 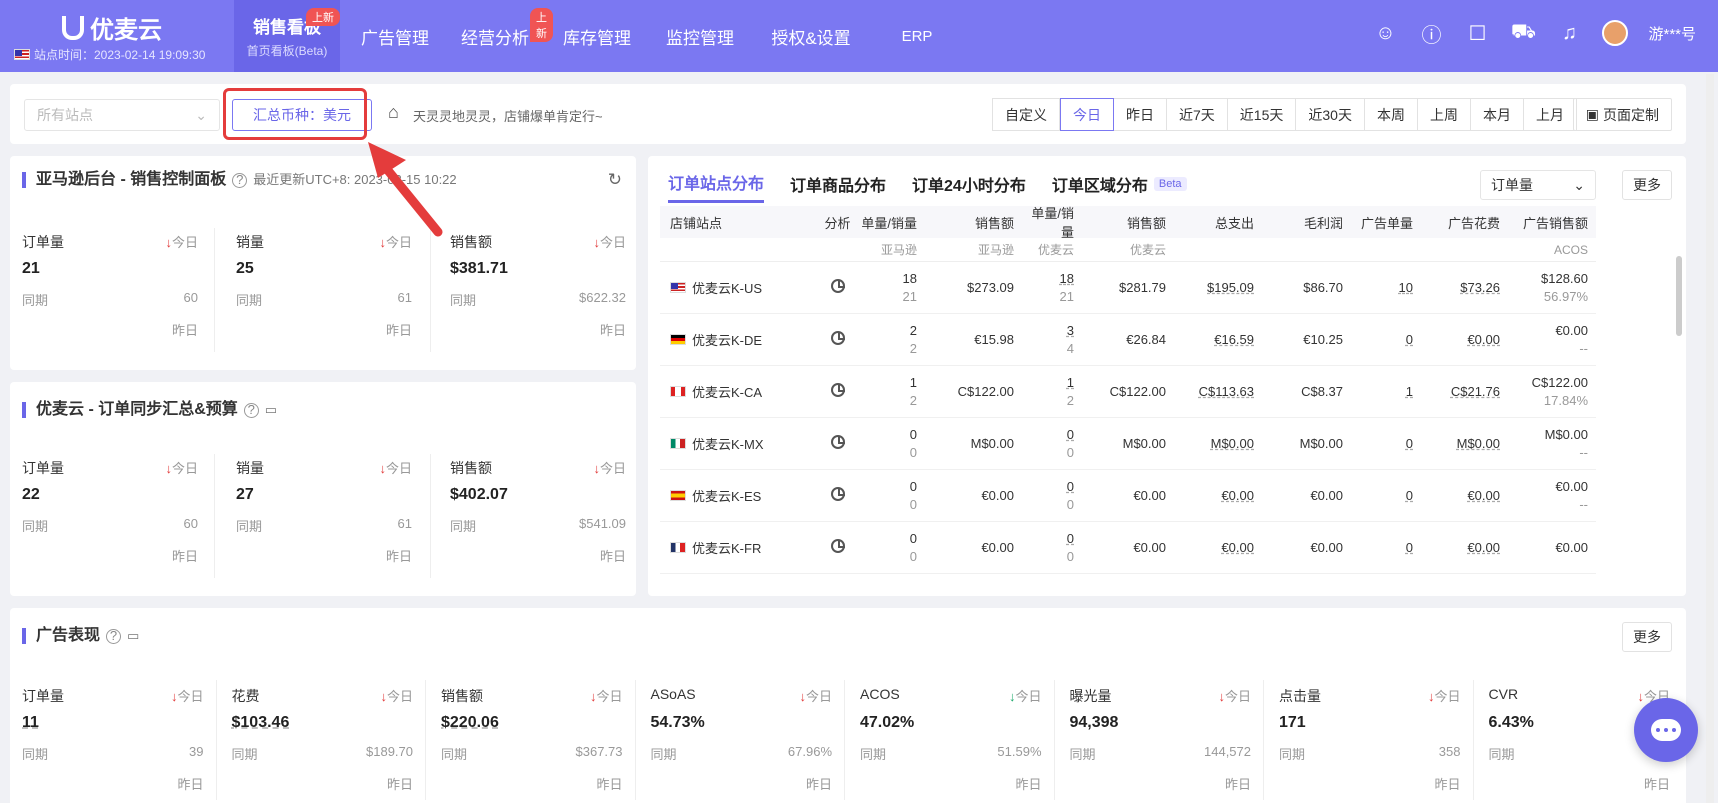 What do you see at coordinates (992, 443) in the screenshot?
I see `amazon-sales-cell: M$0.00` at bounding box center [992, 443].